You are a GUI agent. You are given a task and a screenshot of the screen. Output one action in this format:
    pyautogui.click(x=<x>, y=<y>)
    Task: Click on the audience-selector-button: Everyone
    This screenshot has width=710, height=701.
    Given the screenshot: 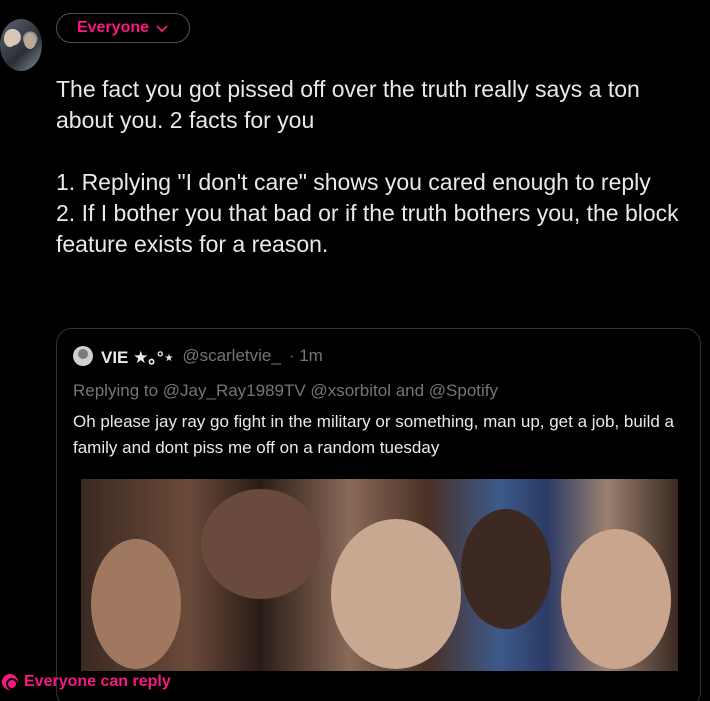 What is the action you would take?
    pyautogui.click(x=123, y=28)
    